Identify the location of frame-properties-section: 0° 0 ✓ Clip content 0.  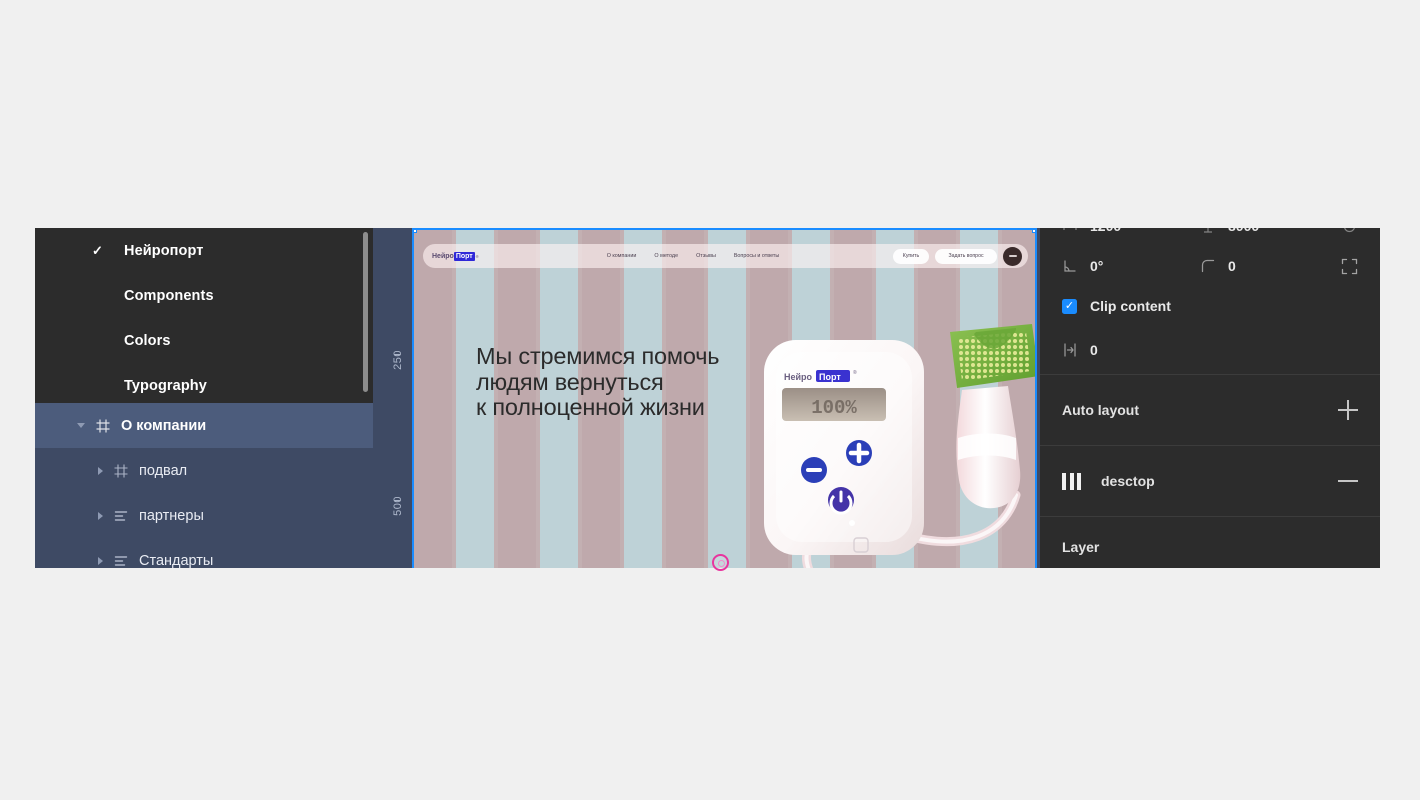
(1210, 310).